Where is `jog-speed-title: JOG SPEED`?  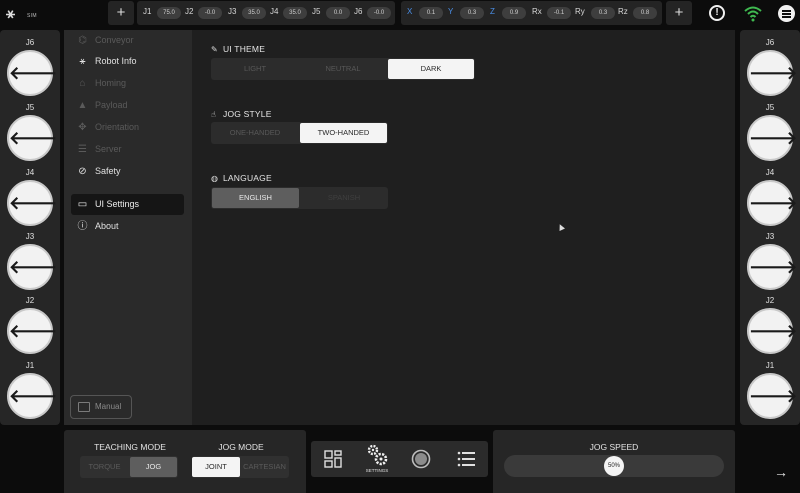
jog-speed-title: JOG SPEED is located at coordinates (614, 447).